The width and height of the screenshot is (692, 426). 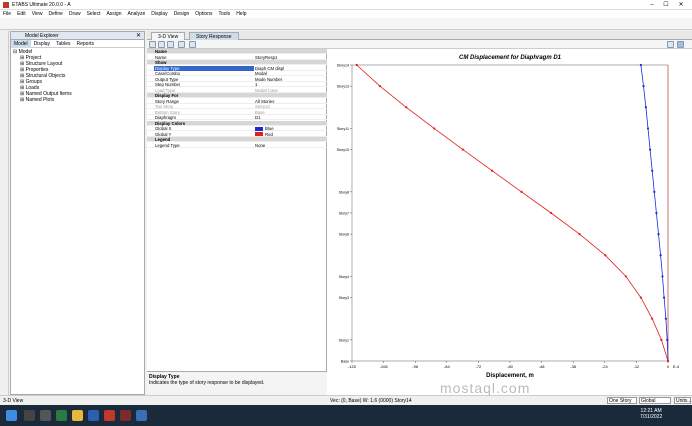 I want to click on file-explorer-icon, so click(x=77, y=415).